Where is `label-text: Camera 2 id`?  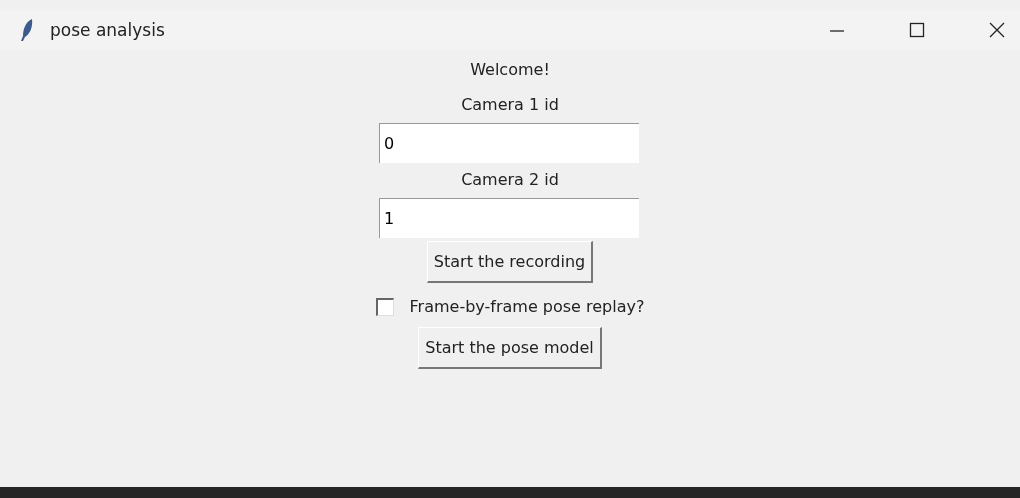
label-text: Camera 2 id is located at coordinates (510, 180).